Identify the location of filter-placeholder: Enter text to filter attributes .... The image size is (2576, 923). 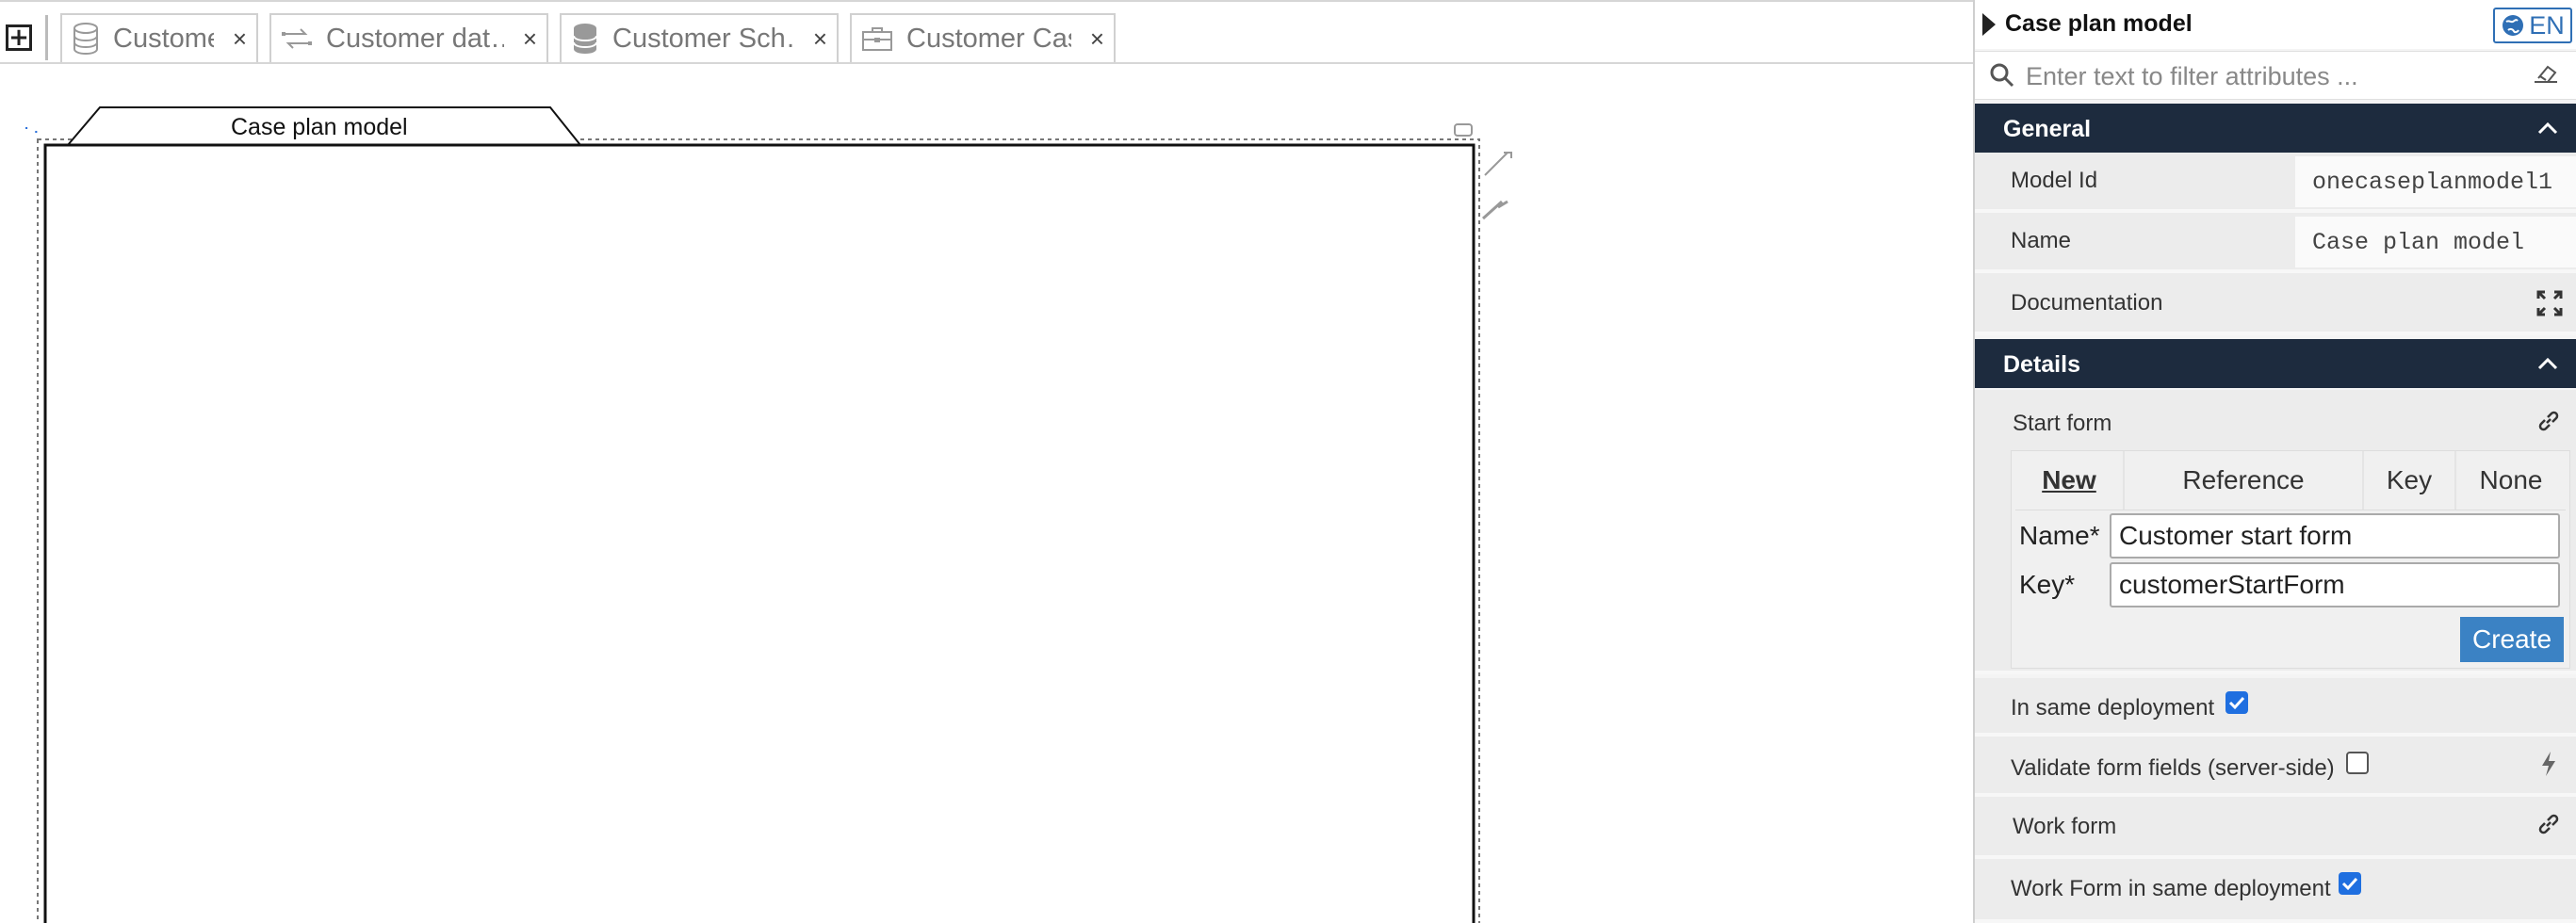
(2192, 76).